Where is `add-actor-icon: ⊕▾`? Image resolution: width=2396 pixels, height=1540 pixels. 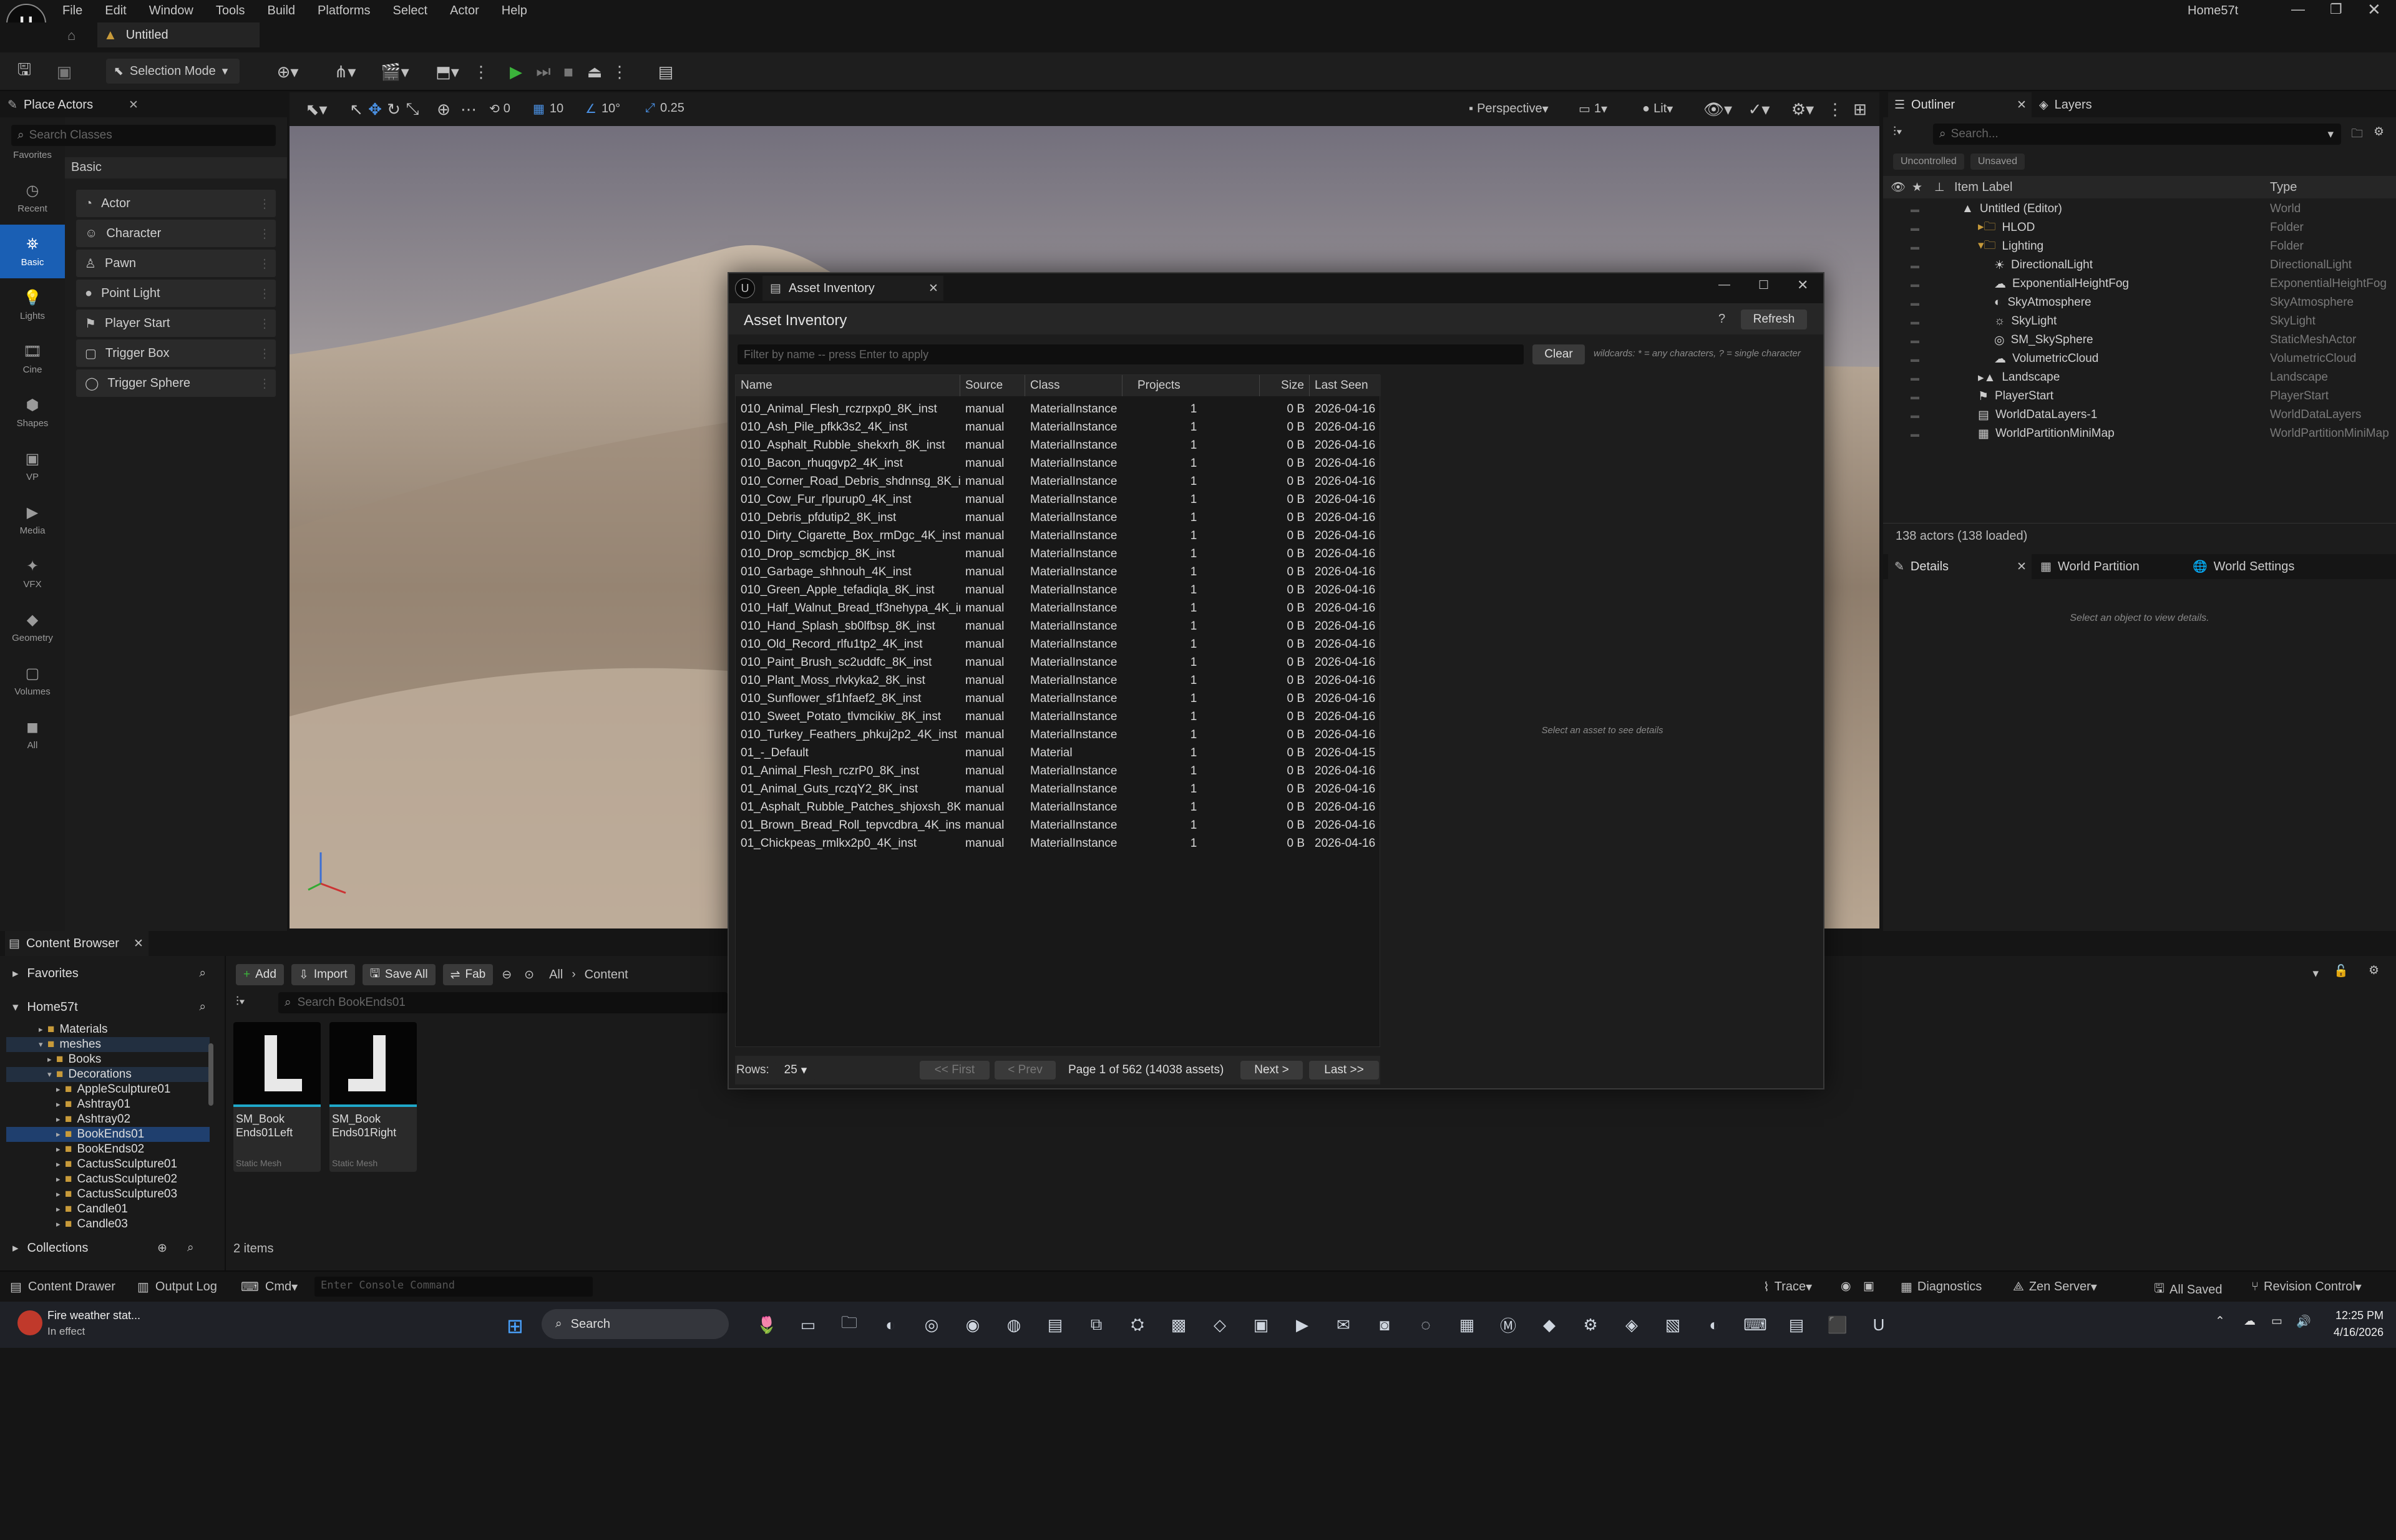
add-actor-icon: ⊕▾ is located at coordinates (287, 72).